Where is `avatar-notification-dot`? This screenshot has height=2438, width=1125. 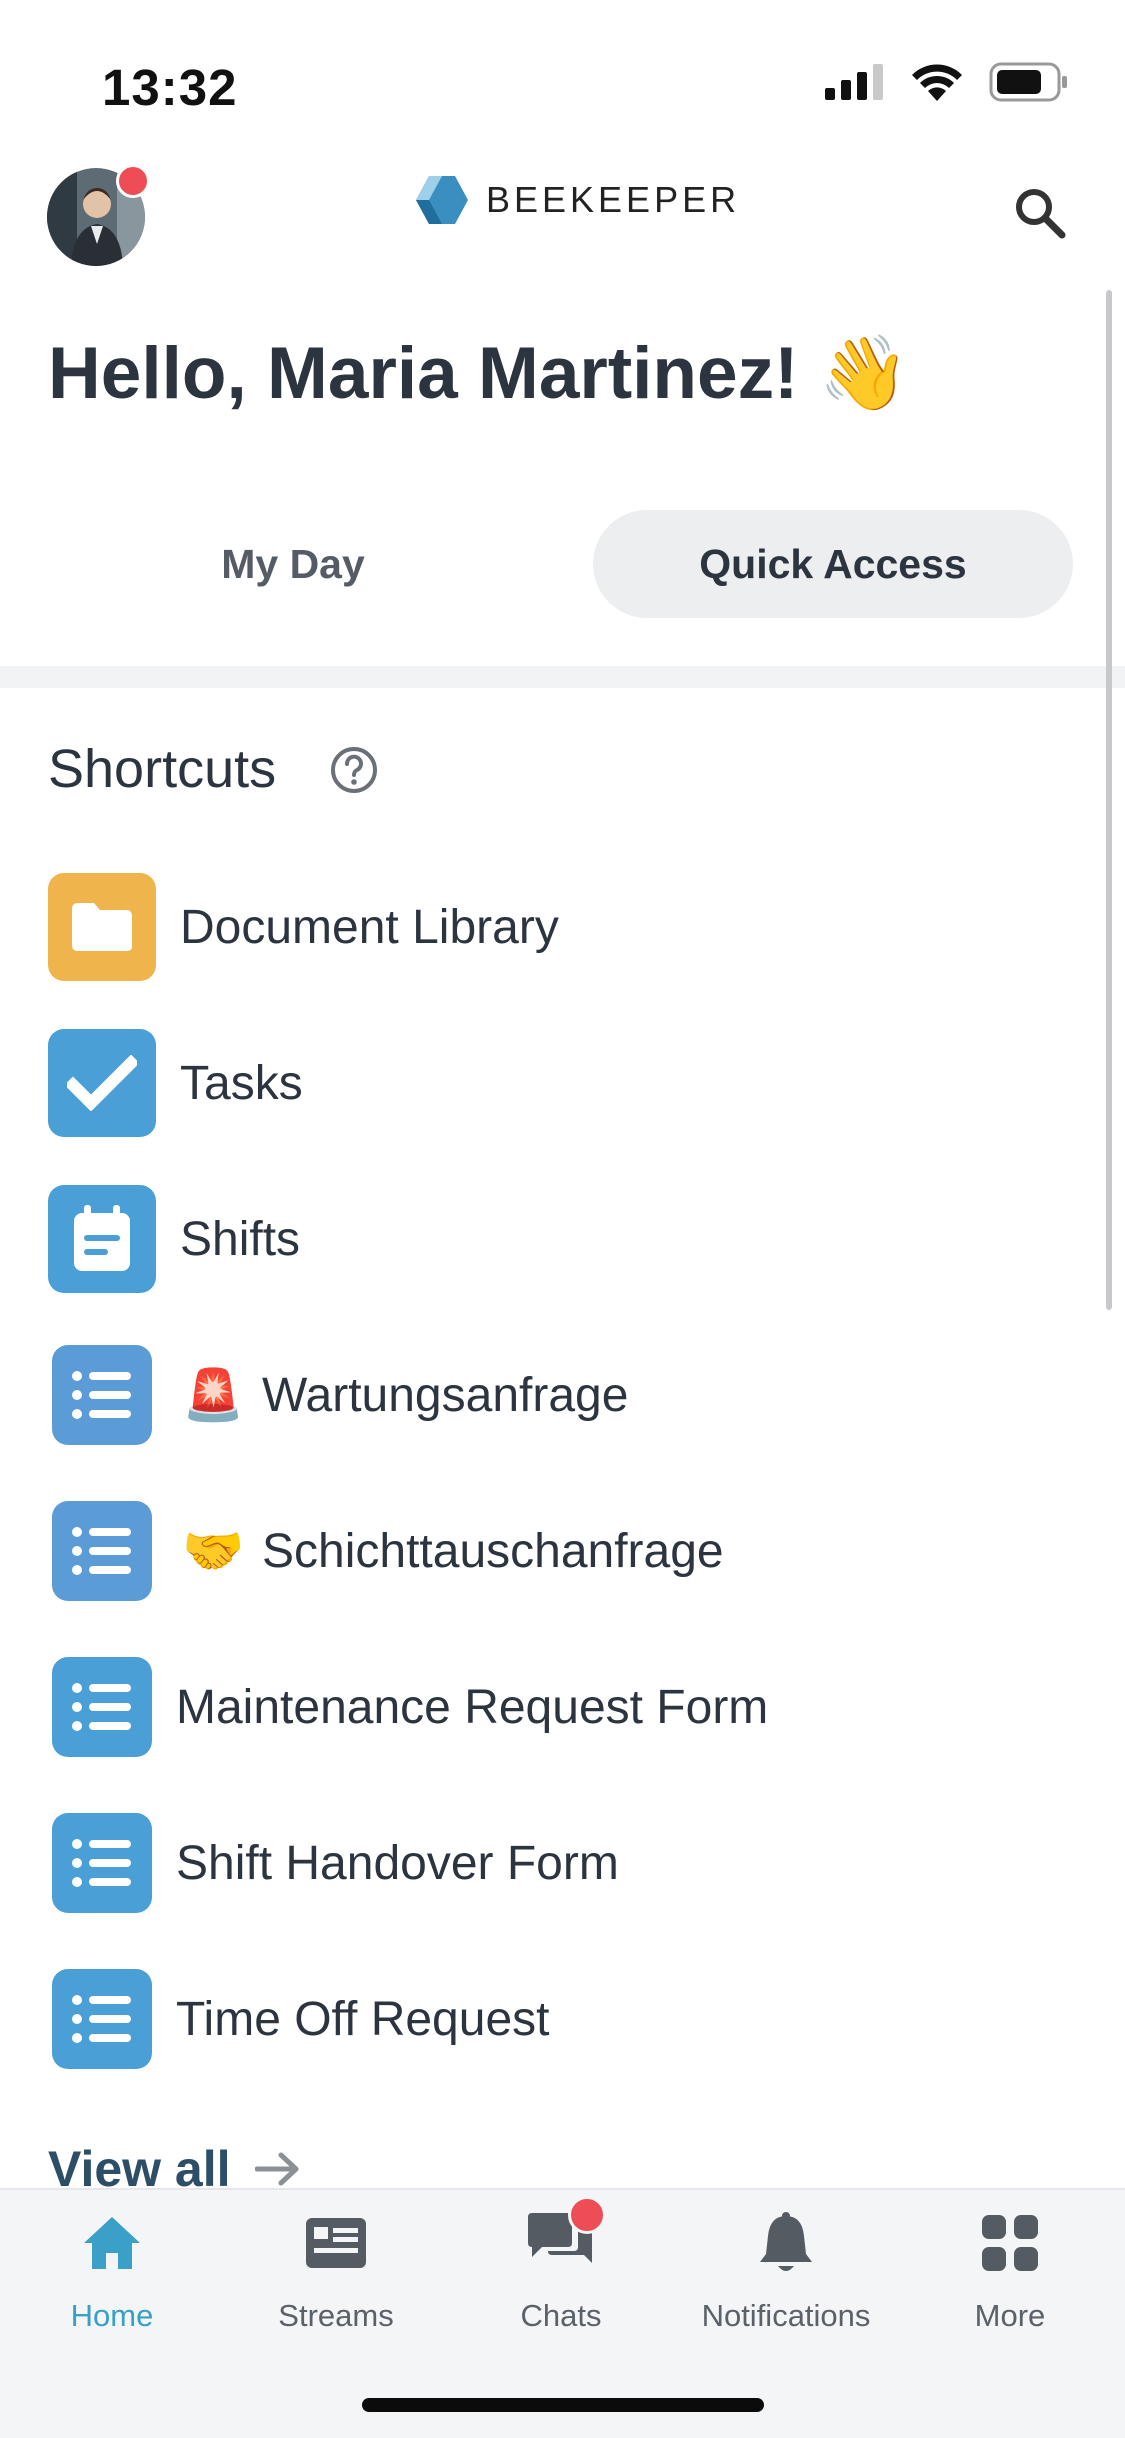 avatar-notification-dot is located at coordinates (133, 181).